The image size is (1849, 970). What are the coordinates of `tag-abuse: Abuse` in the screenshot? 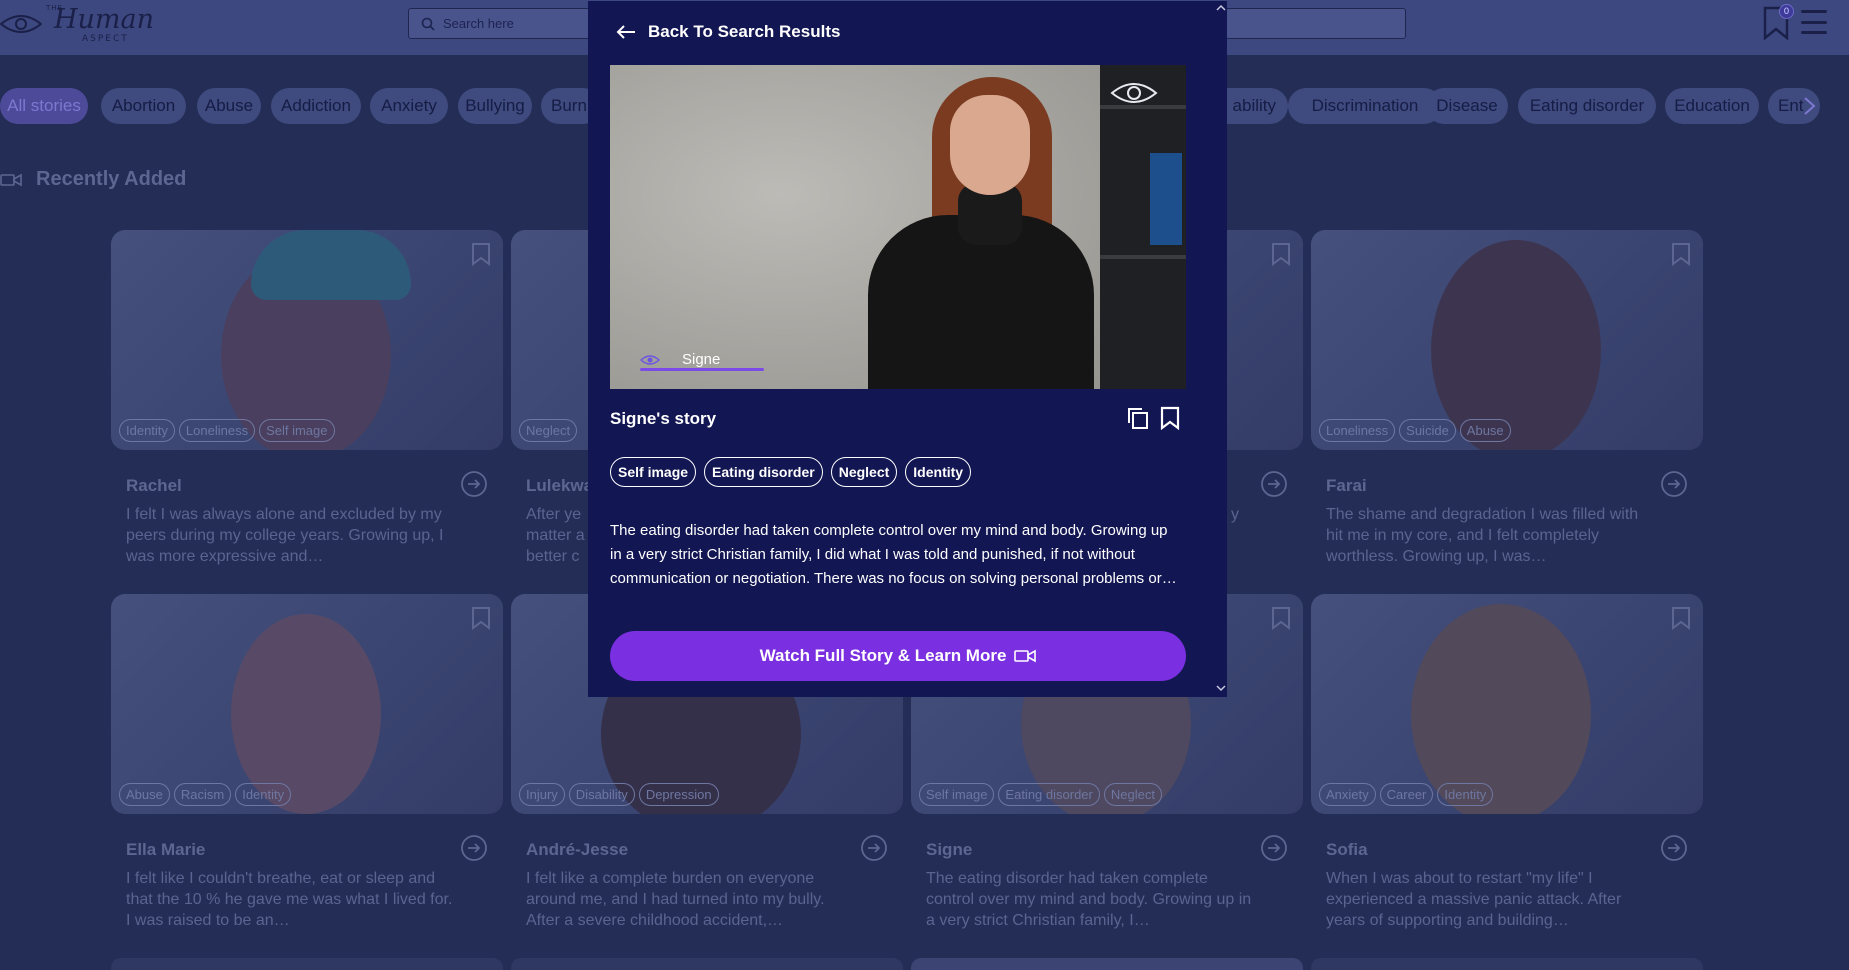 It's located at (229, 106).